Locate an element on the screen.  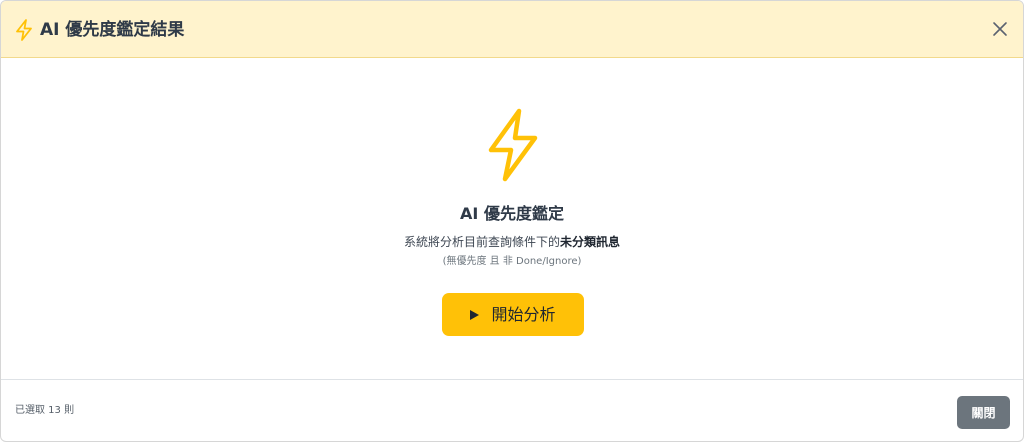
modal-title: AI 優先度鑑定結果 is located at coordinates (112, 30).